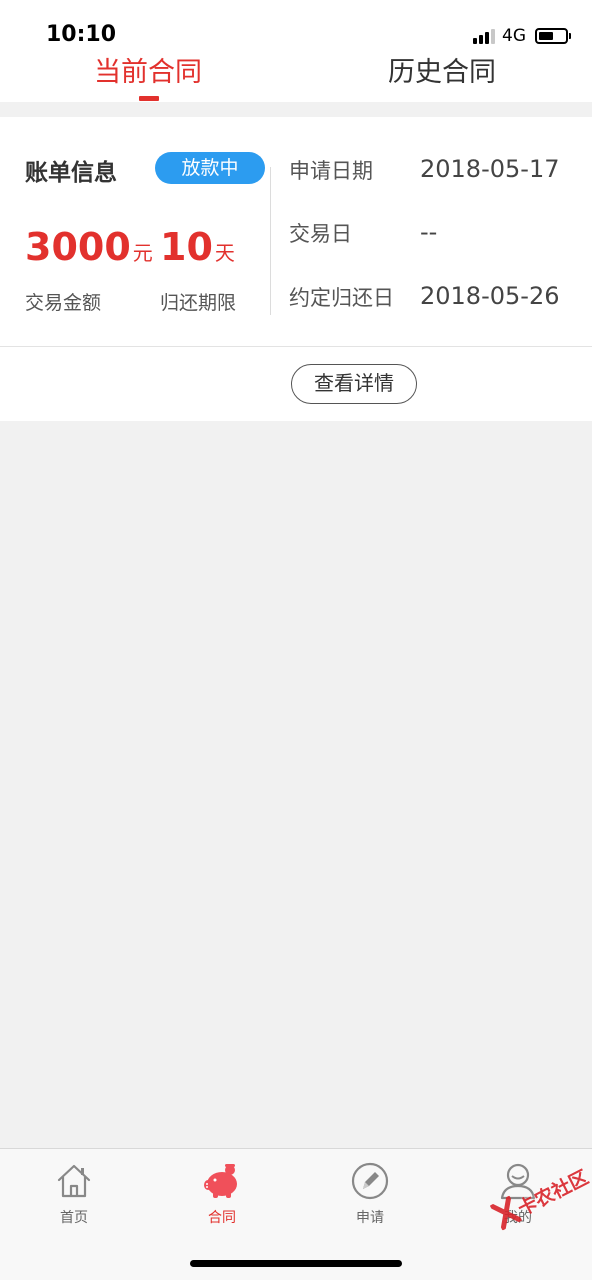 The width and height of the screenshot is (592, 1280). I want to click on nav-item-me: 我的, so click(518, 1189).